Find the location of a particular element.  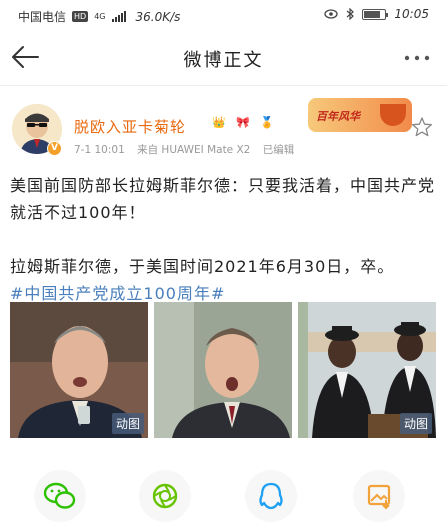

media-image-3: 动图 is located at coordinates (367, 370).